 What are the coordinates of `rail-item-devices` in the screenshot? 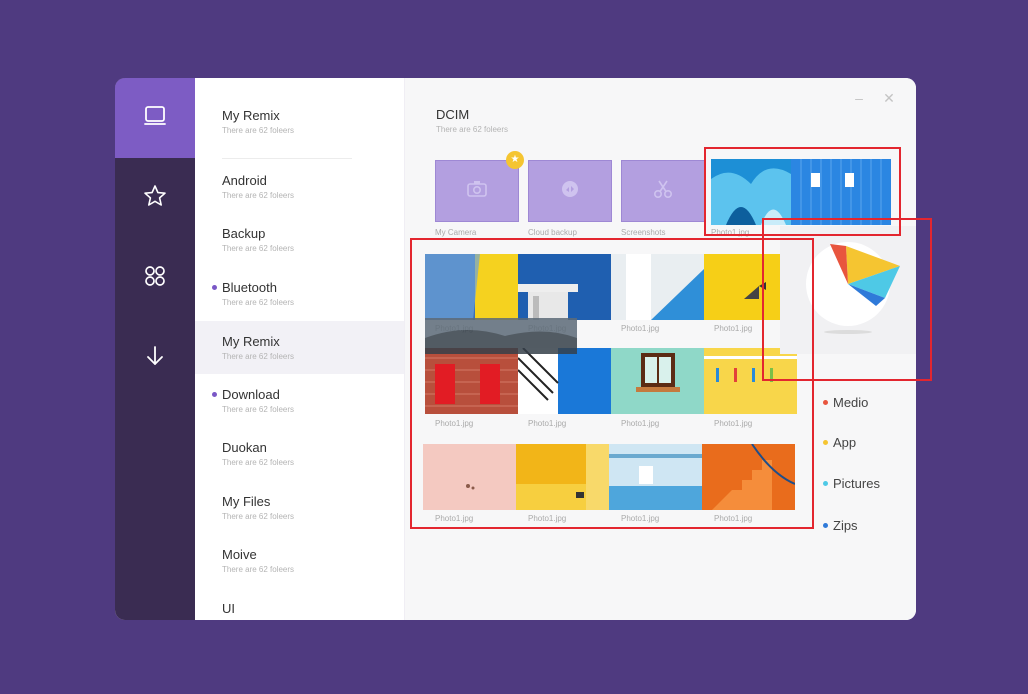 It's located at (155, 118).